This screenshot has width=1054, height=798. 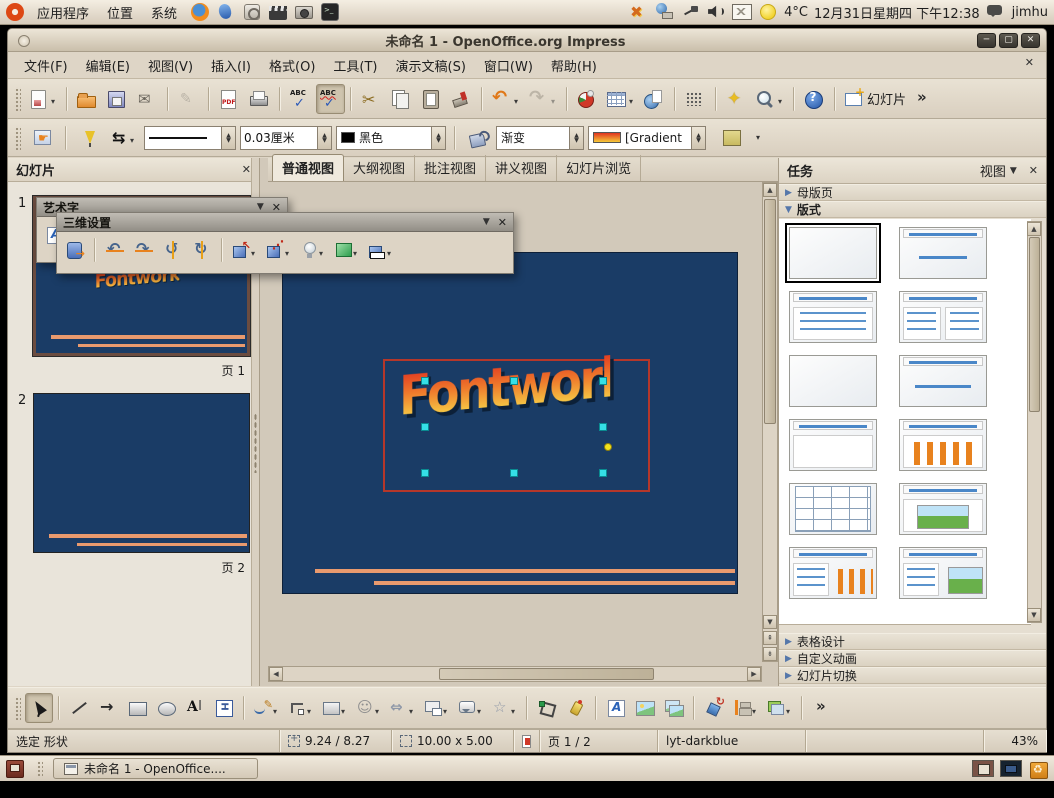 What do you see at coordinates (278, 250) in the screenshot?
I see `direction-button` at bounding box center [278, 250].